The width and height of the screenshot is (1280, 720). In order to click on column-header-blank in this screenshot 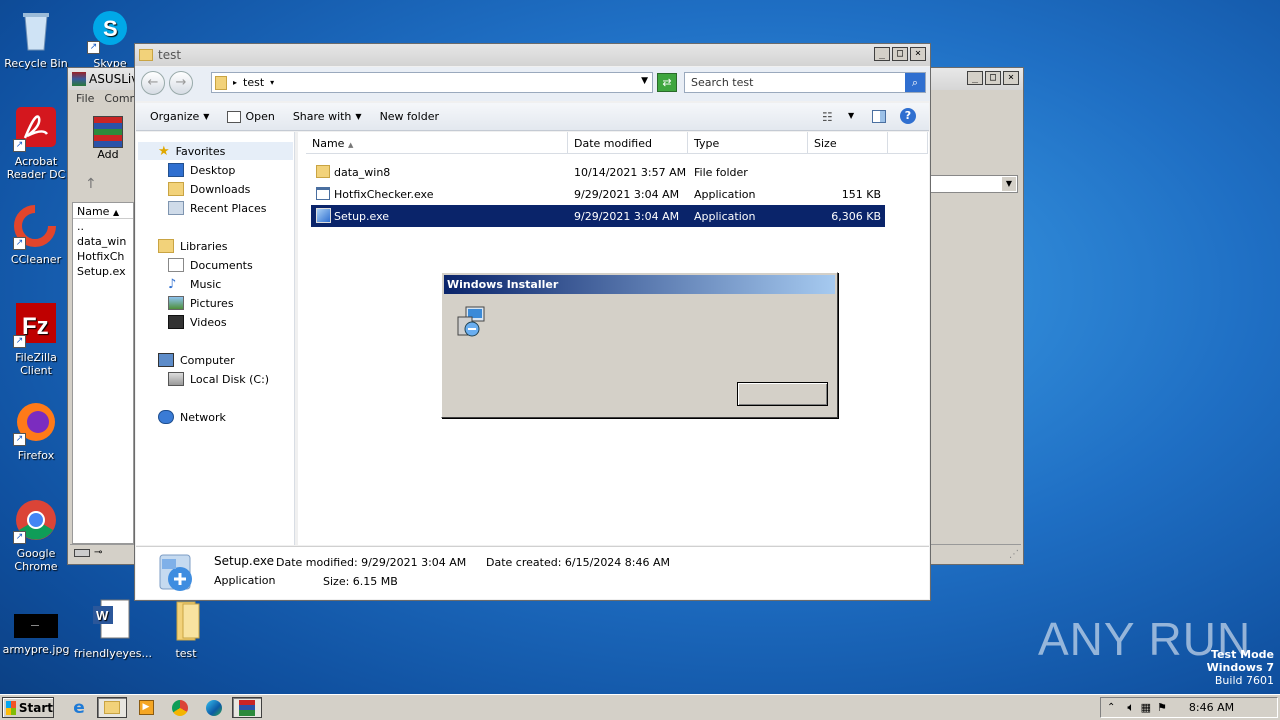, I will do `click(908, 143)`.